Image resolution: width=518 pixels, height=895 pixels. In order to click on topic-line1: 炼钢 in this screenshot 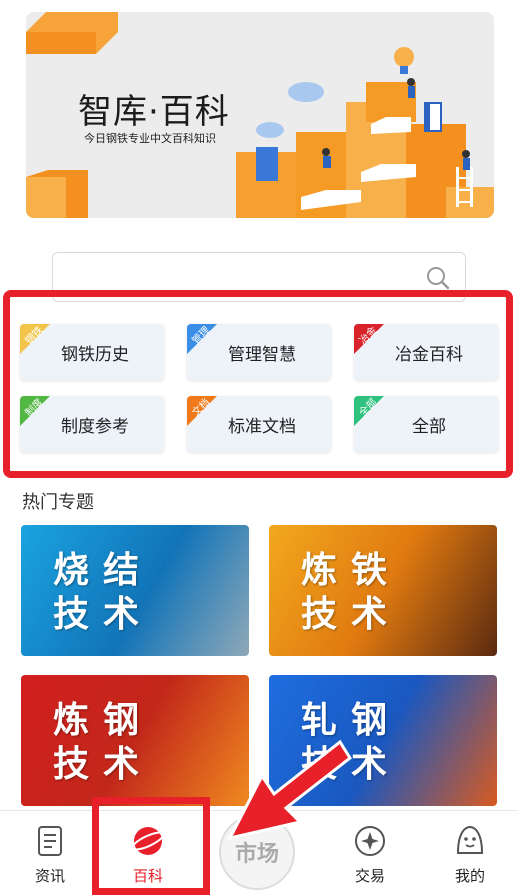, I will do `click(103, 720)`.